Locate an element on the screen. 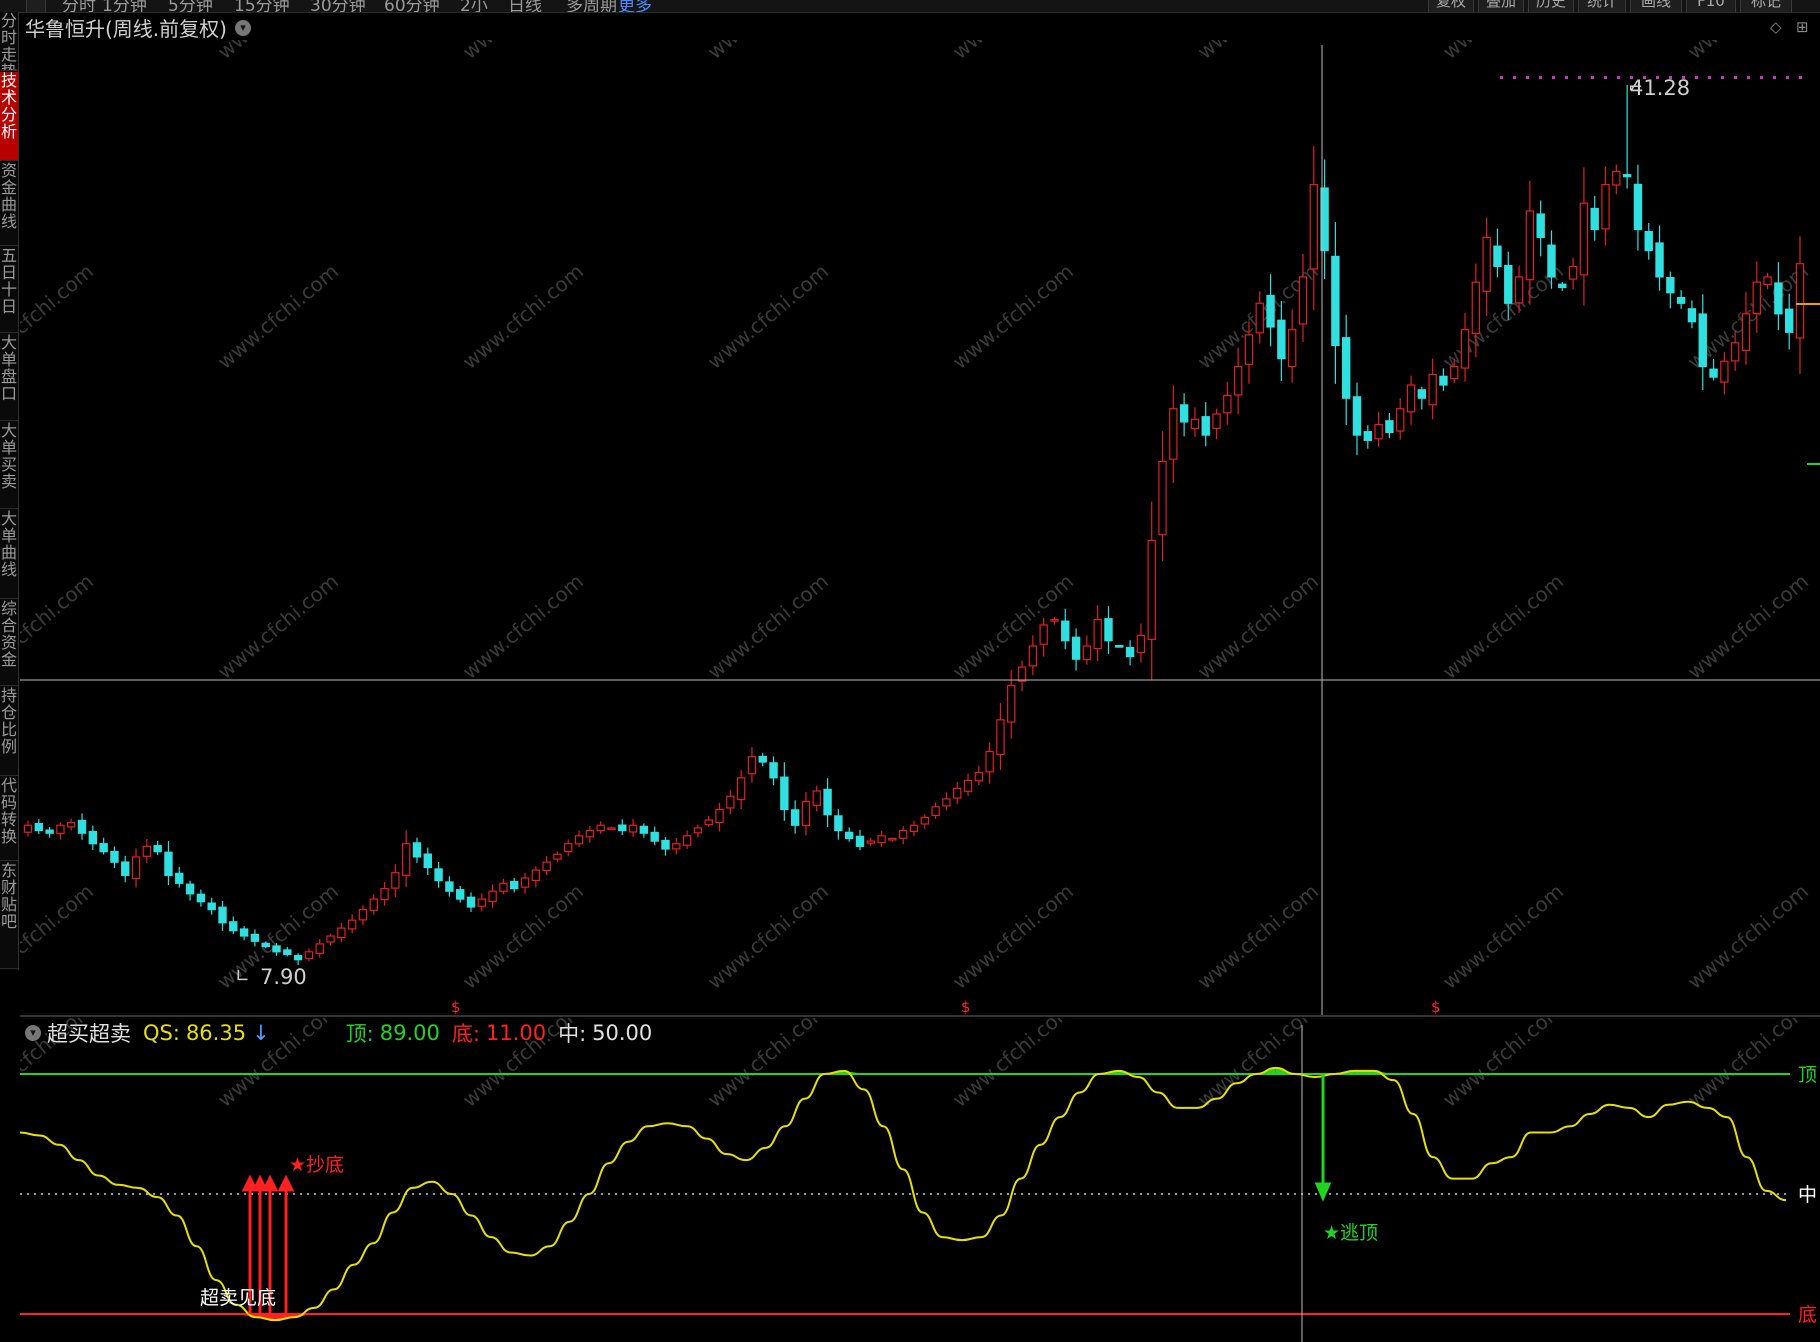 Image resolution: width=1820 pixels, height=1342 pixels. timeframe-tab: 分时 is located at coordinates (79, 6).